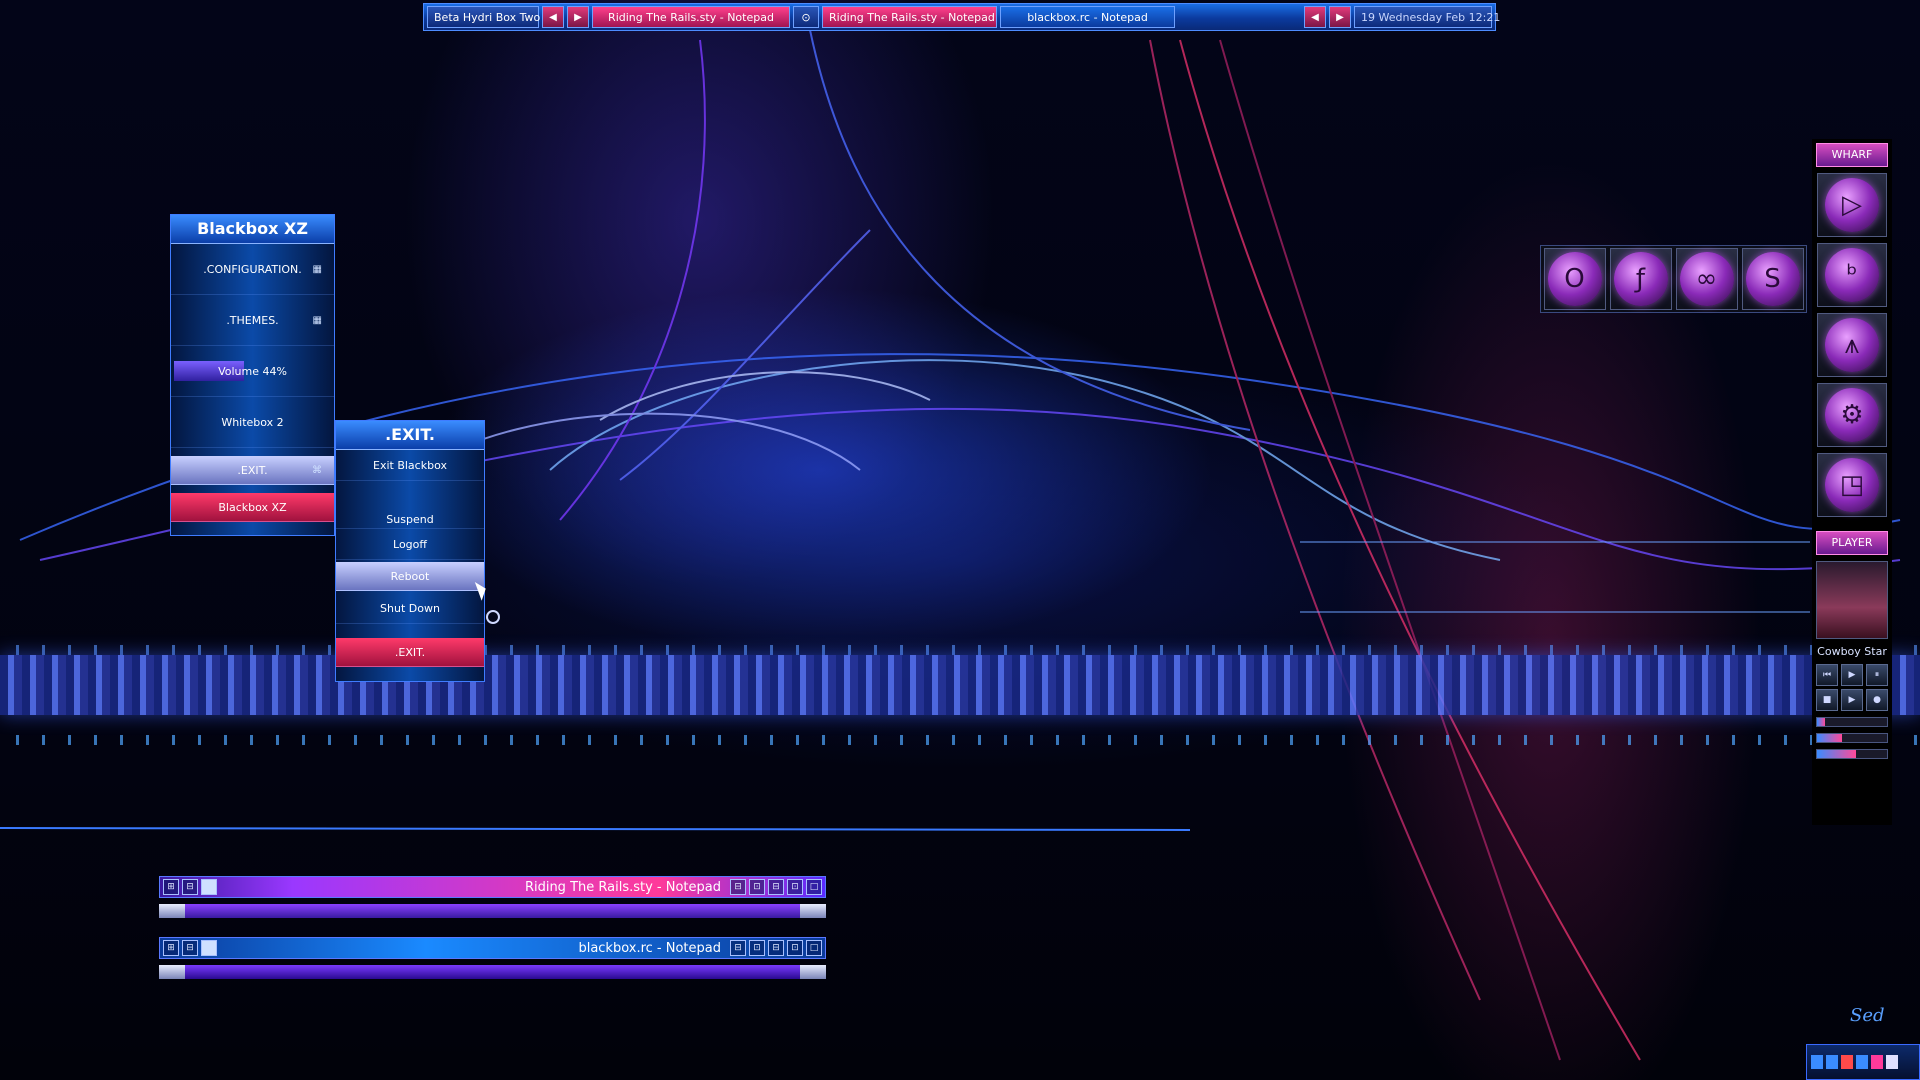 The height and width of the screenshot is (1080, 1920). I want to click on tray-network-icon, so click(1817, 1062).